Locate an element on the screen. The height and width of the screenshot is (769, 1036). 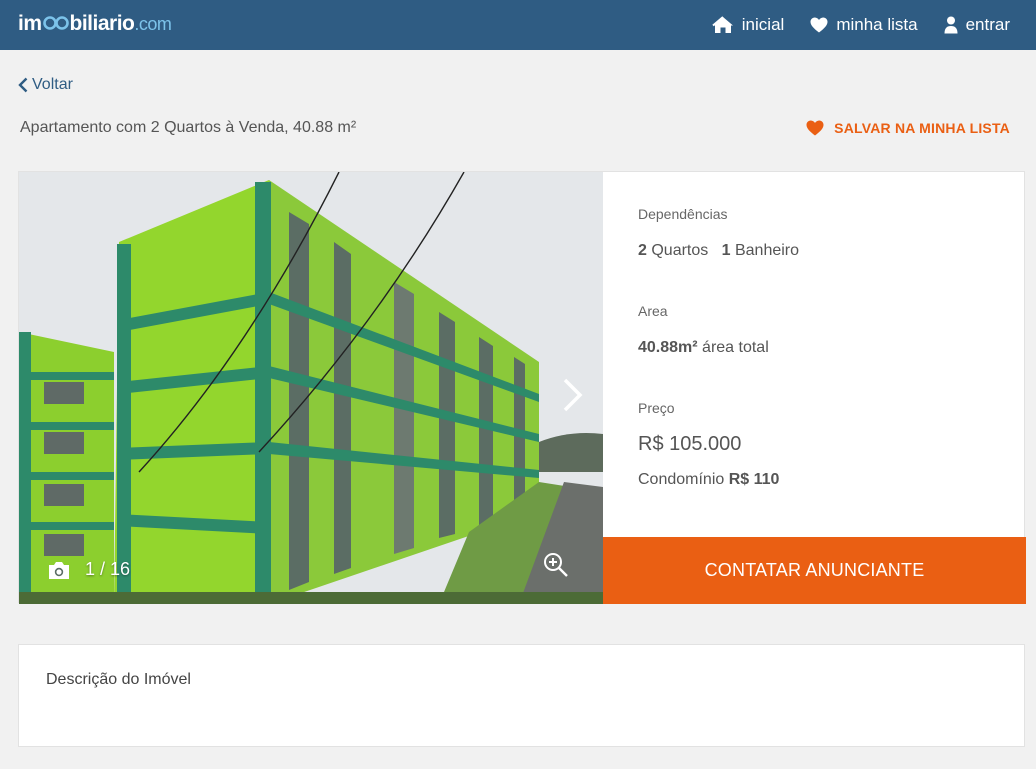
area-label: Area is located at coordinates (653, 311).